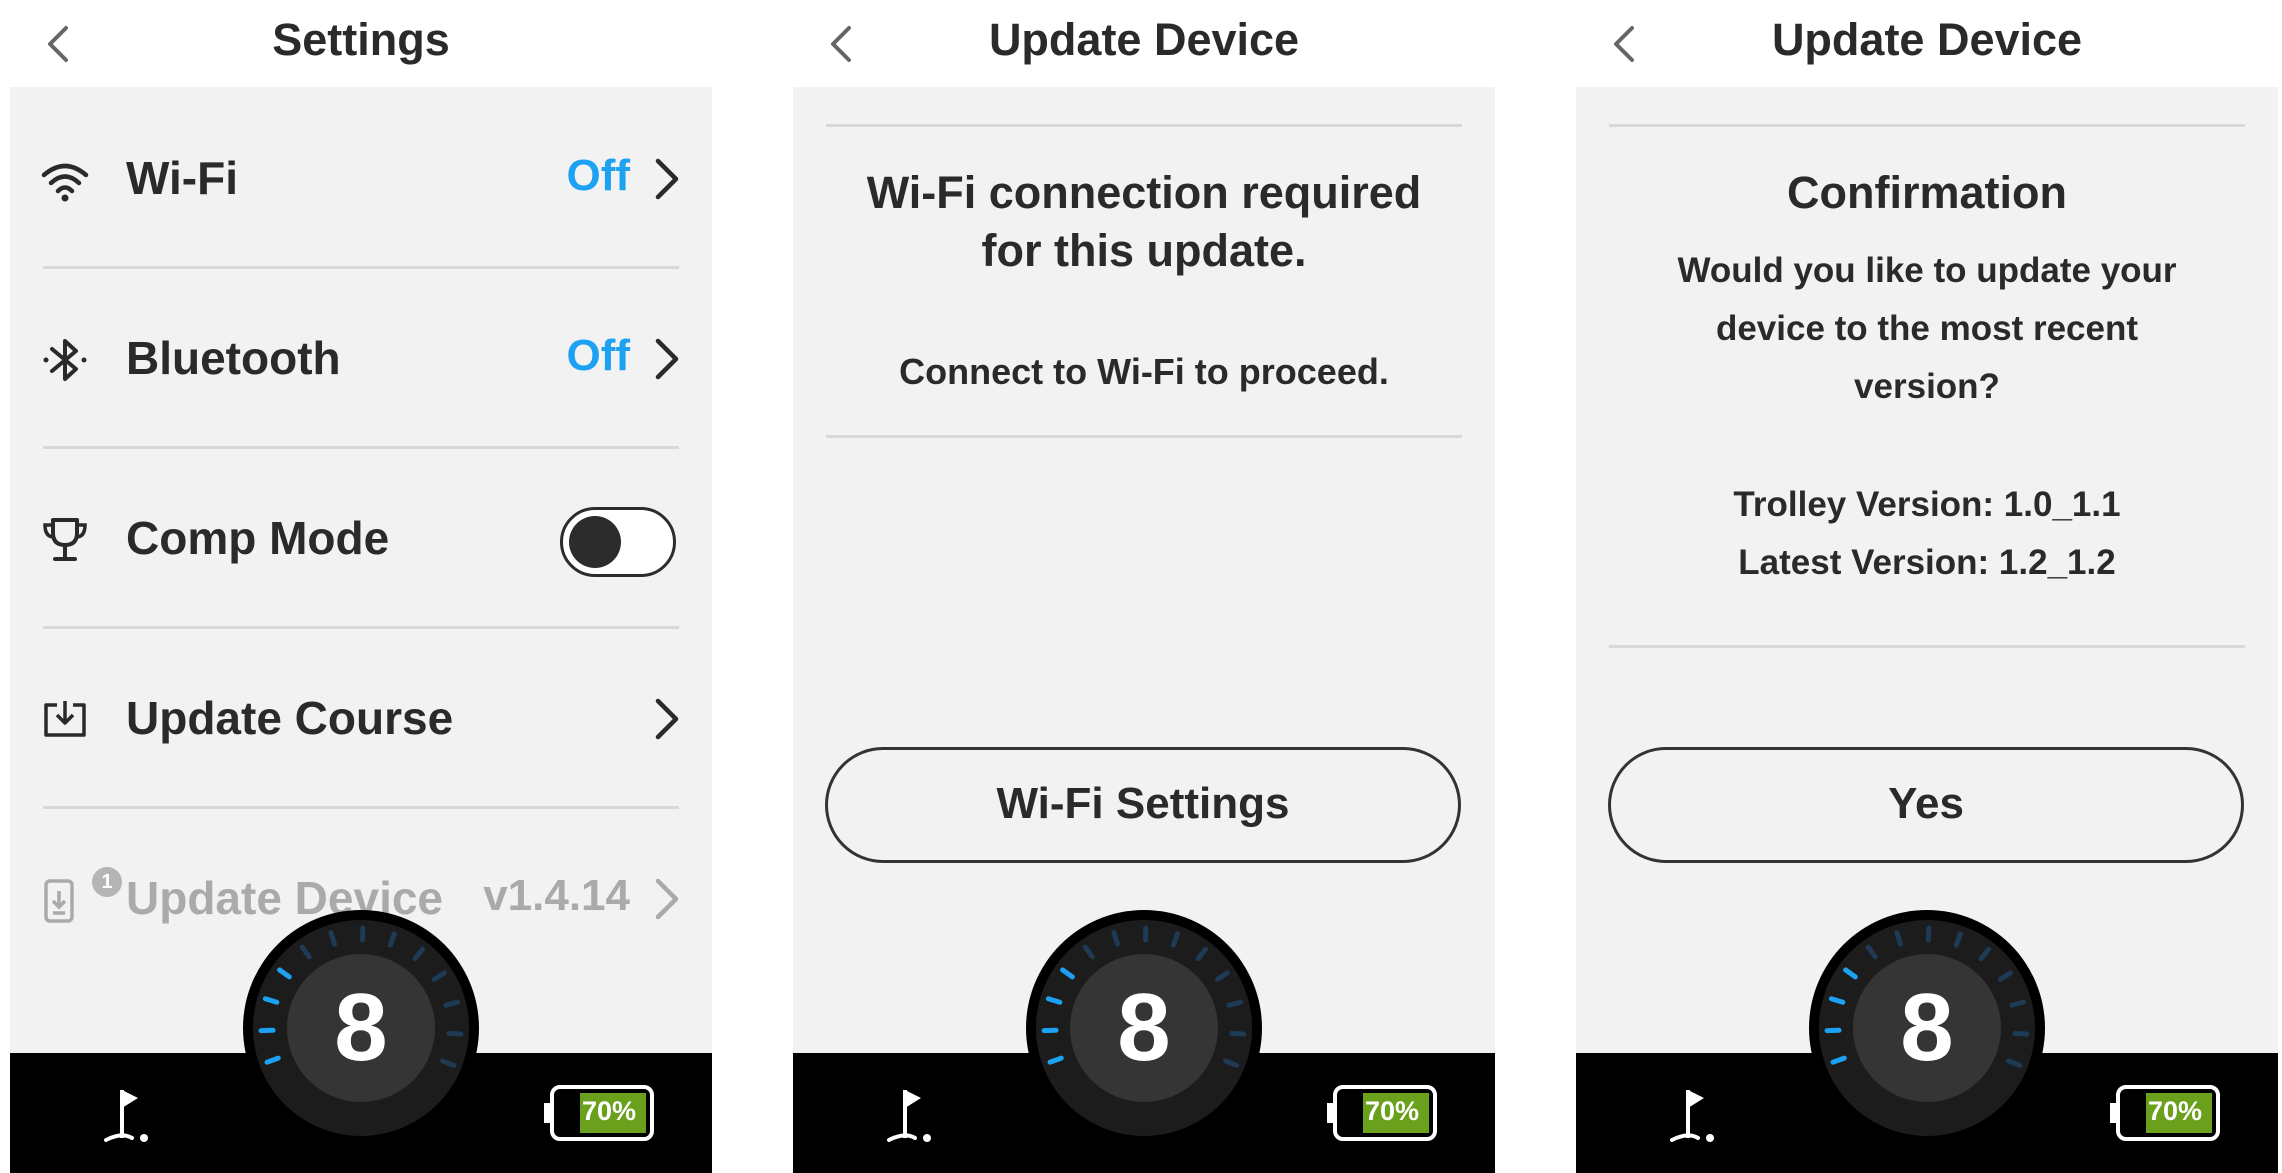 The height and width of the screenshot is (1173, 2282). Describe the element at coordinates (65, 719) in the screenshot. I see `download-box-icon` at that location.